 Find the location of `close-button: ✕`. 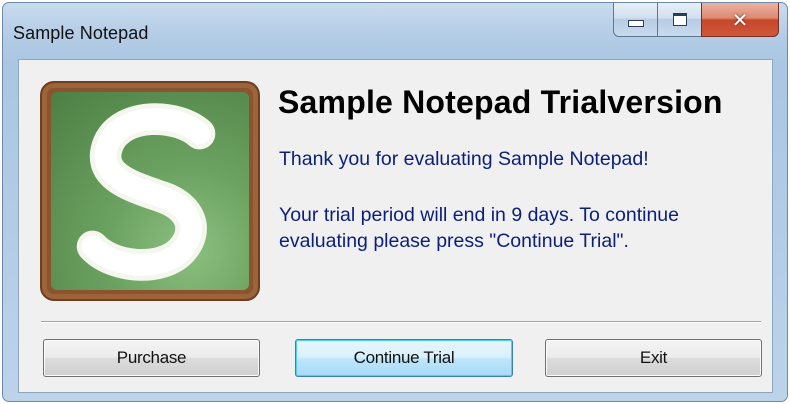

close-button: ✕ is located at coordinates (740, 20).